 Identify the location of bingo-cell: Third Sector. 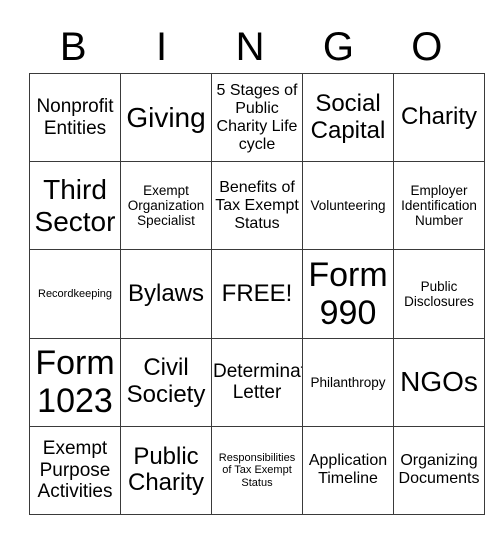
(75, 206).